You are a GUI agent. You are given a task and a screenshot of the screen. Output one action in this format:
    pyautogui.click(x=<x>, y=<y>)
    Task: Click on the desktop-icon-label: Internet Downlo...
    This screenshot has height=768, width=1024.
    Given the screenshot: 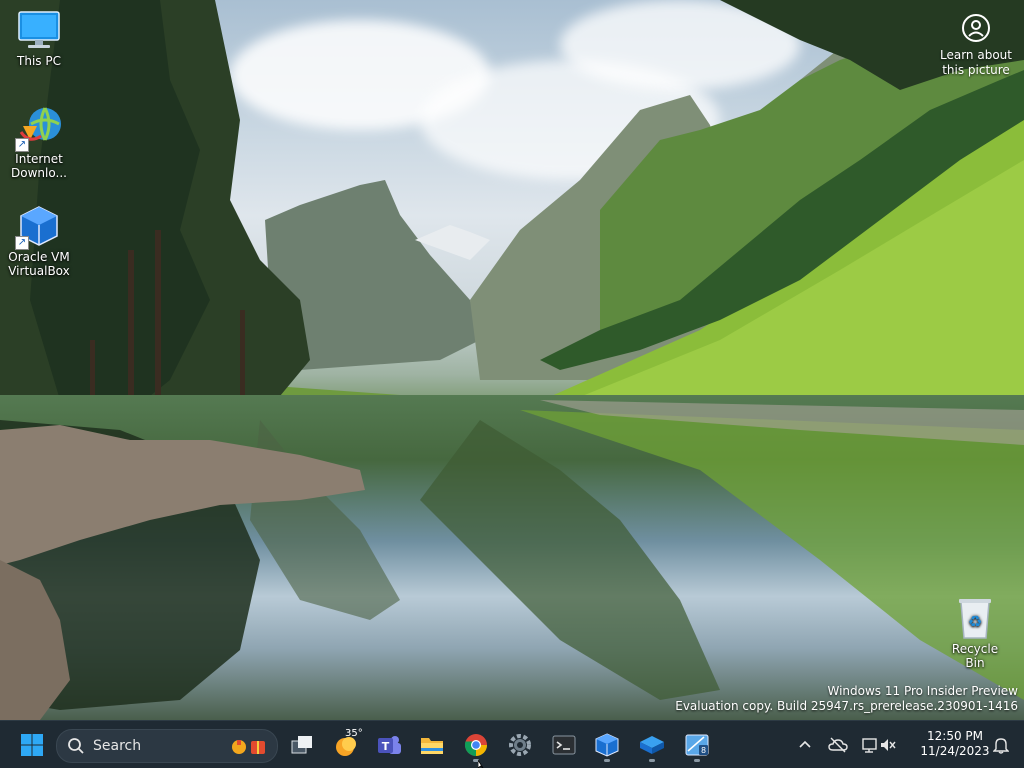 What is the action you would take?
    pyautogui.click(x=39, y=166)
    